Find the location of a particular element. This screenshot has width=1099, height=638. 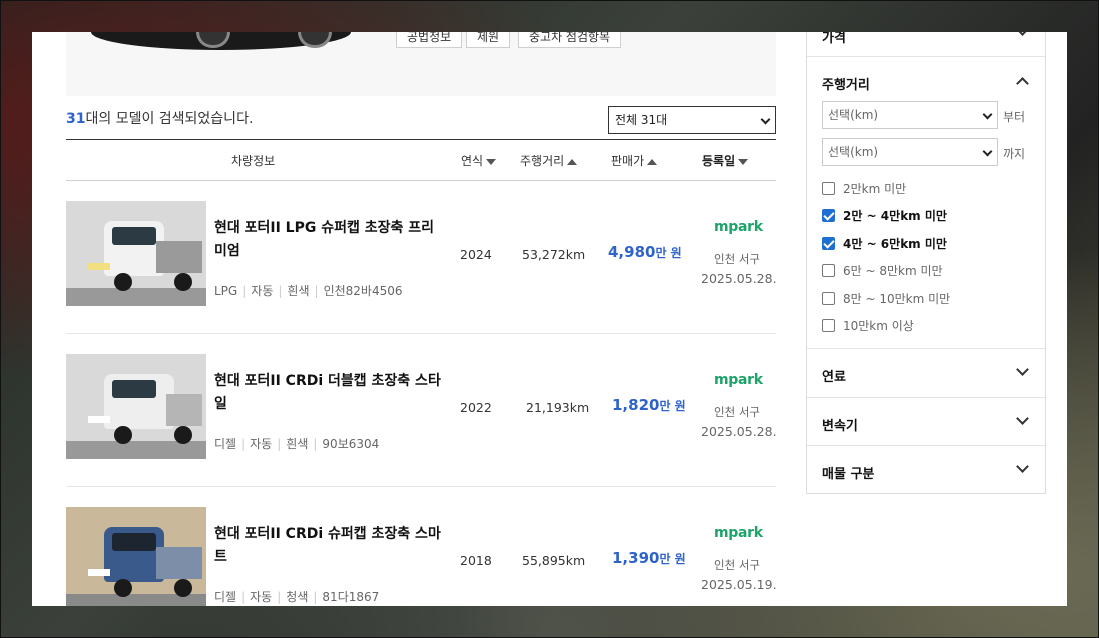

sort-up-icon is located at coordinates (572, 161).